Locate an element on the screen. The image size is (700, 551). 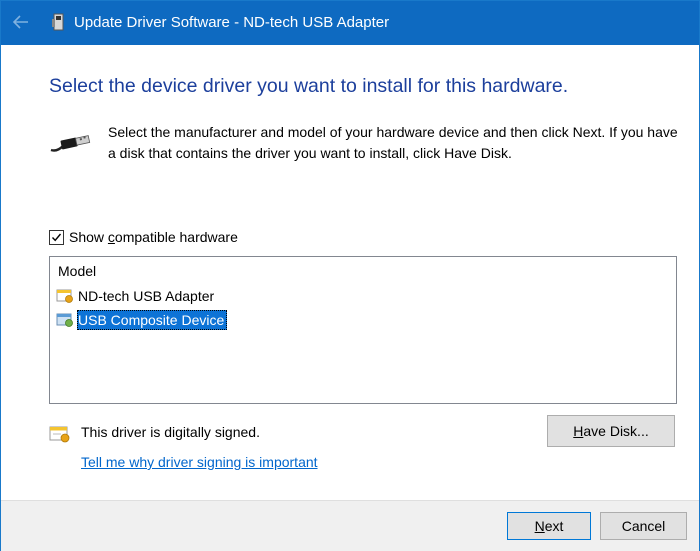
driver-signing-link: Tell me why driver signing is important is located at coordinates (199, 462).